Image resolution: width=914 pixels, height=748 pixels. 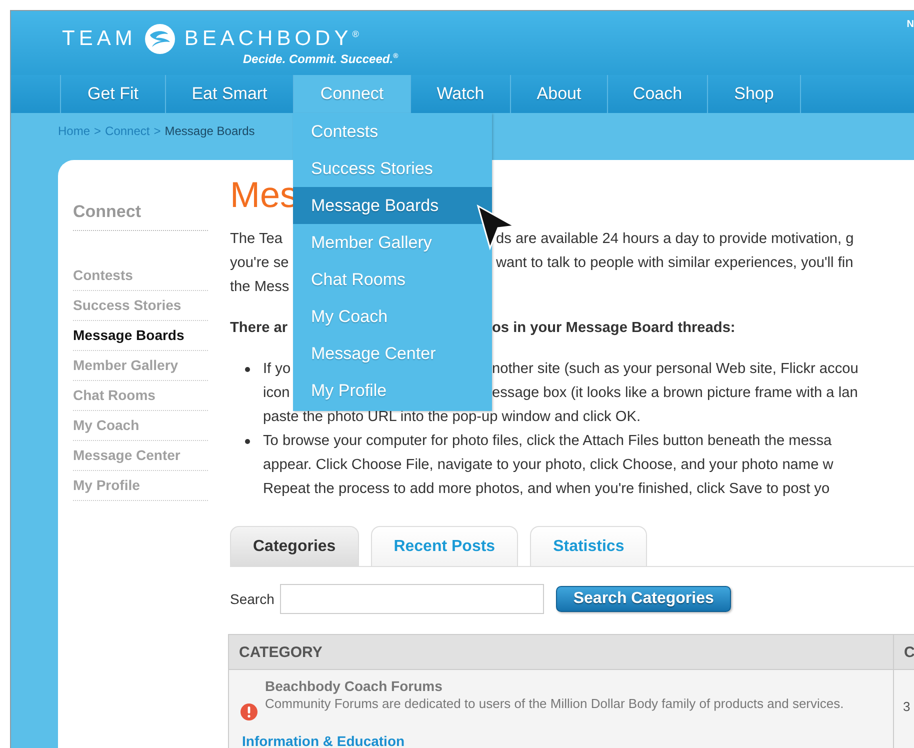 What do you see at coordinates (160, 39) in the screenshot?
I see `swirl-logo-icon` at bounding box center [160, 39].